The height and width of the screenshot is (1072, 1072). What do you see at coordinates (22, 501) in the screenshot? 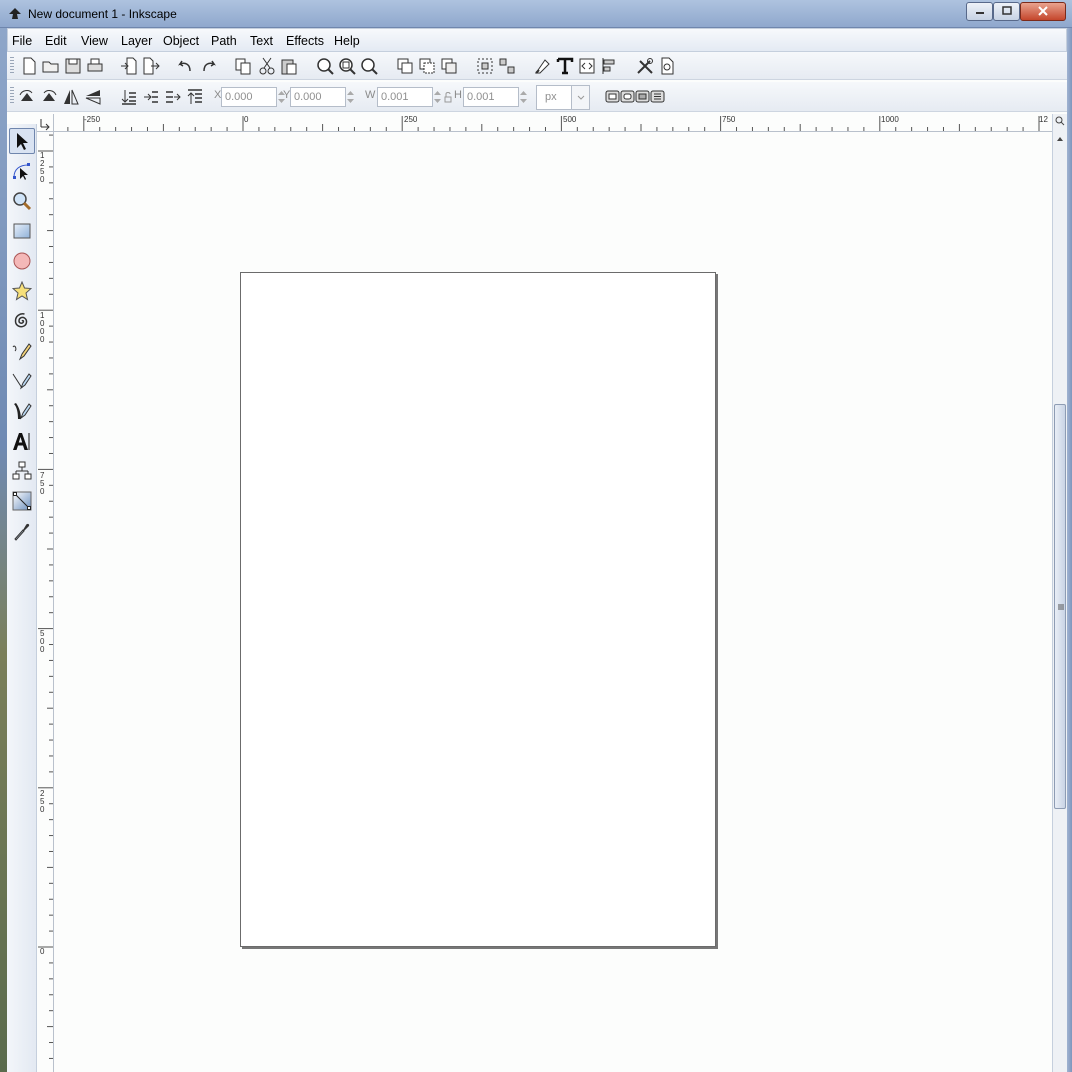
I see `gradient-tool` at bounding box center [22, 501].